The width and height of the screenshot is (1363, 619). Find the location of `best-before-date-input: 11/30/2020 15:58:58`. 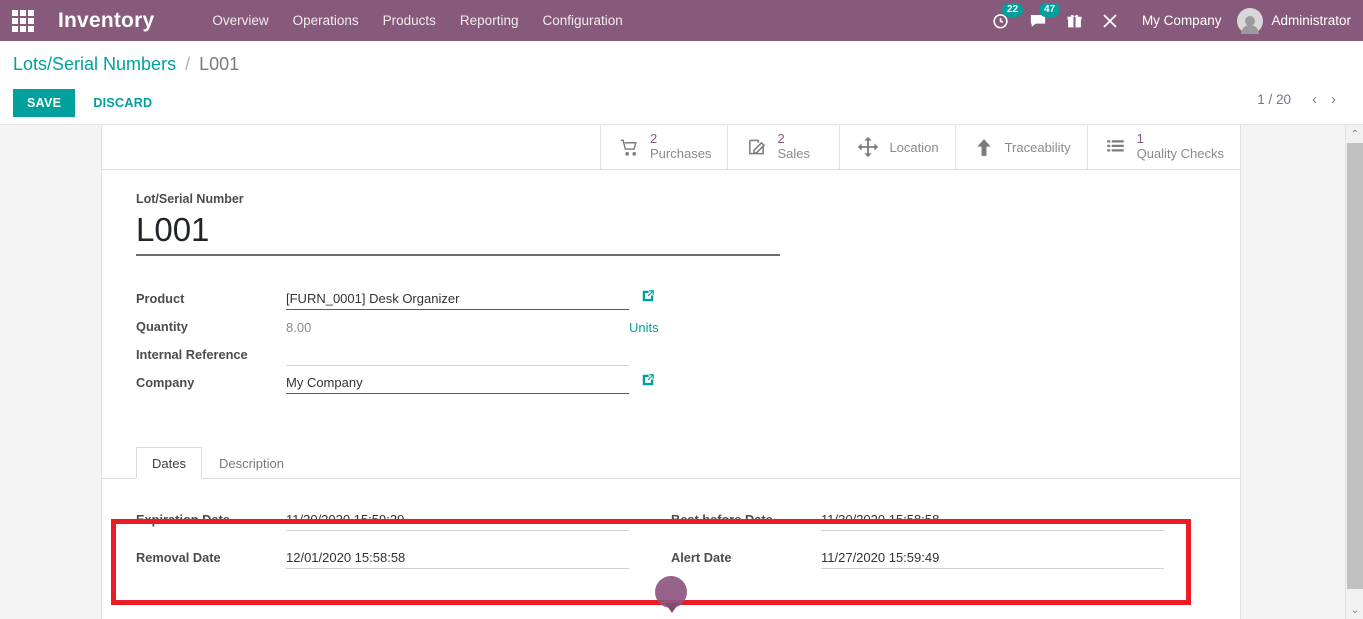

best-before-date-input: 11/30/2020 15:58:58 is located at coordinates (992, 521).